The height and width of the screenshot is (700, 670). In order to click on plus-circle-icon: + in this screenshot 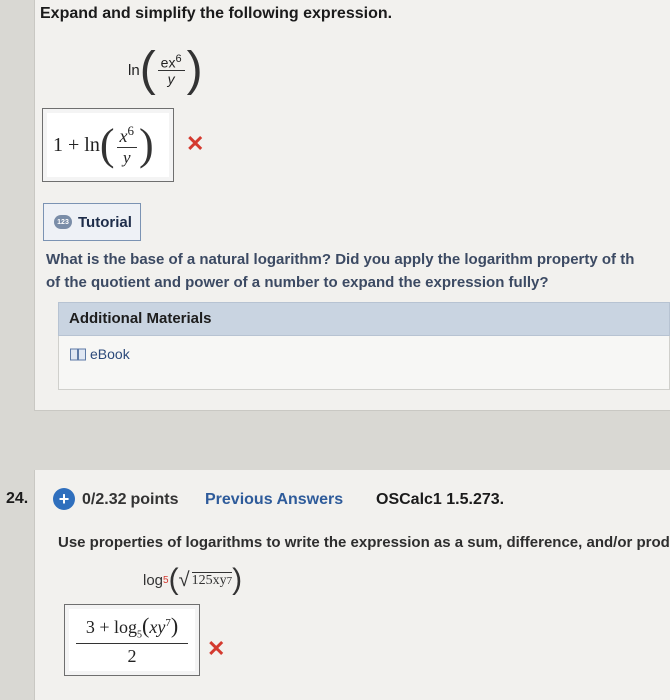, I will do `click(64, 499)`.